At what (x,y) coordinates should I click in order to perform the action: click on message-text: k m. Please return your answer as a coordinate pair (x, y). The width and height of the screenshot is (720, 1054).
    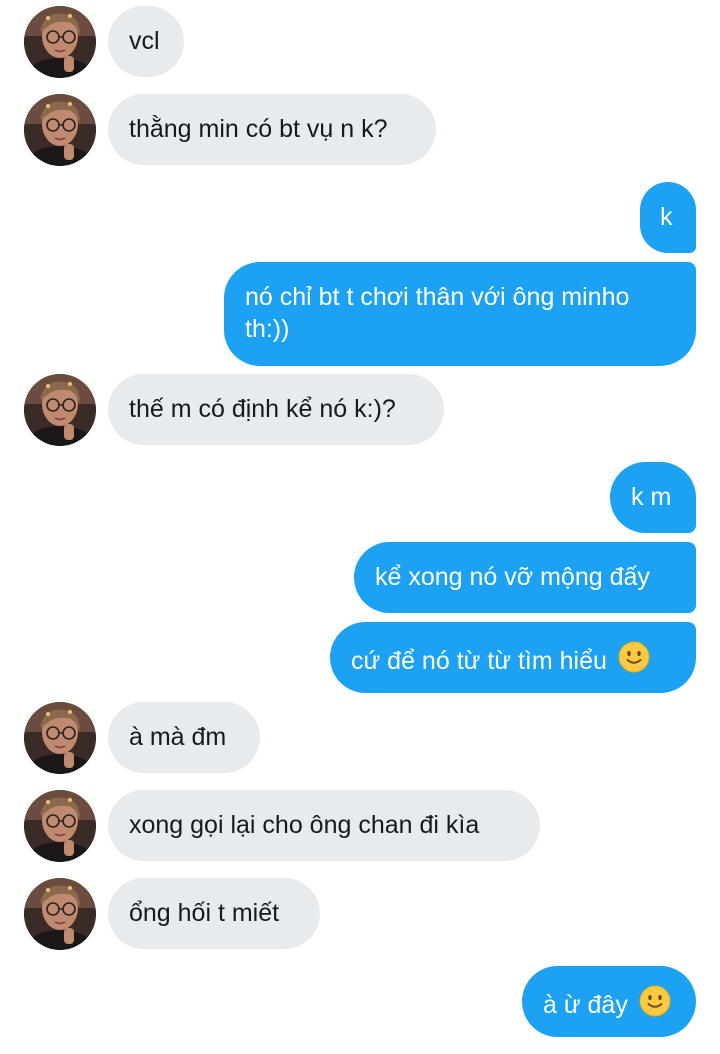
    Looking at the image, I should click on (651, 497).